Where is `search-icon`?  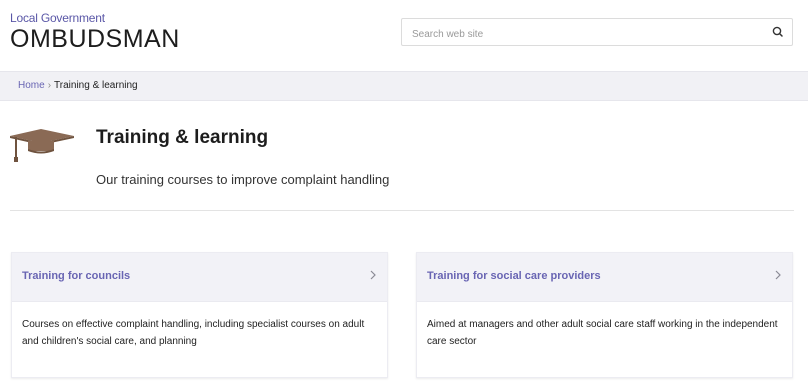
search-icon is located at coordinates (777, 31).